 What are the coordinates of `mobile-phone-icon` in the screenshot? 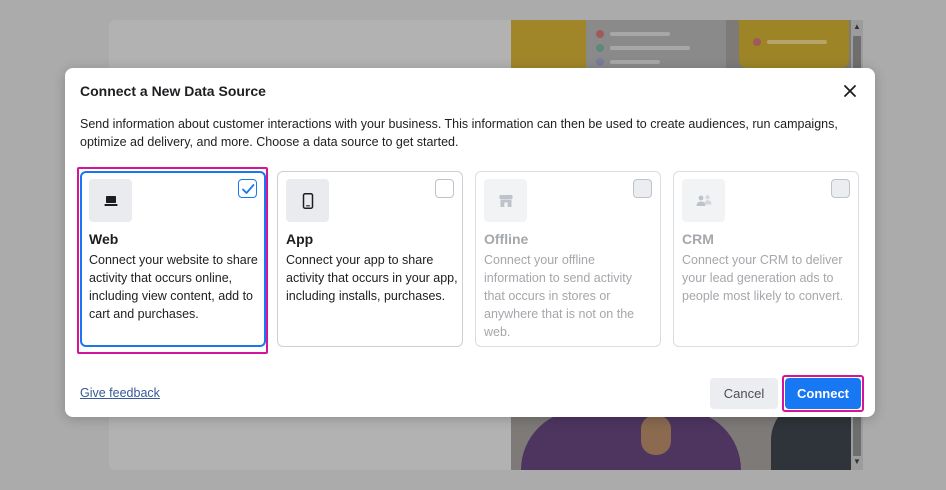 It's located at (307, 200).